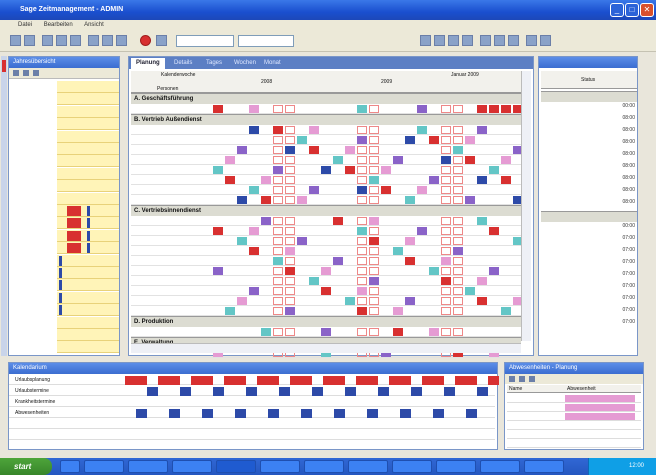  Describe the element at coordinates (15, 40) in the screenshot. I see `new-icon` at that location.